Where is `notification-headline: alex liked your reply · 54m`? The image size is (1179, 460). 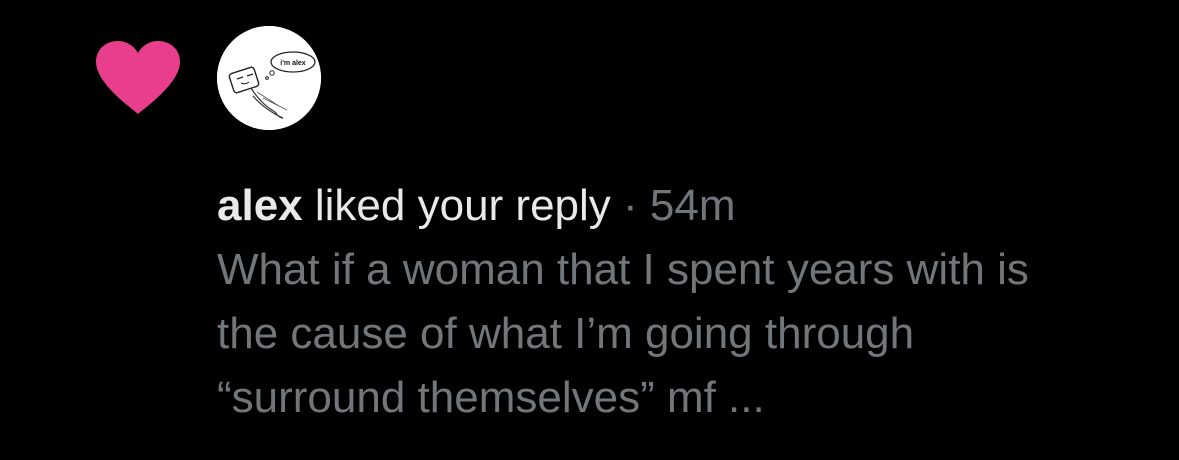 notification-headline: alex liked your reply · 54m is located at coordinates (687, 206).